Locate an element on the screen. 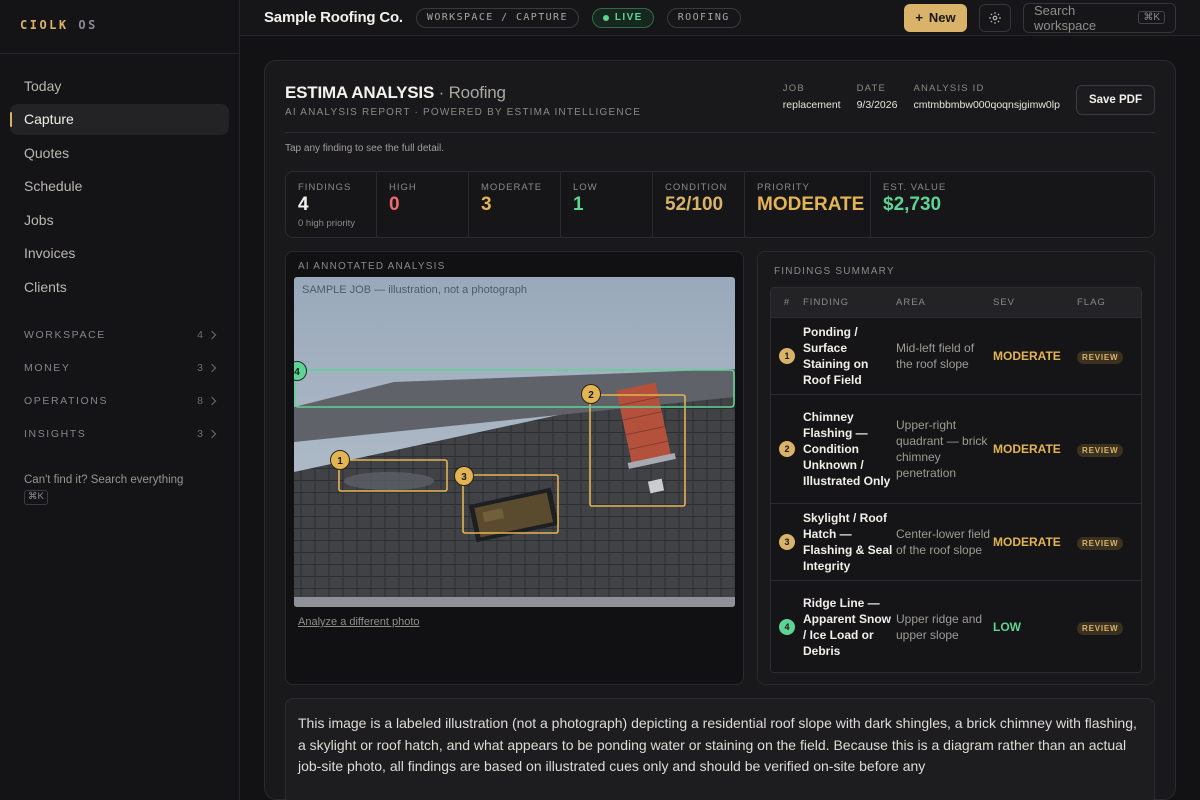 The image size is (1200, 800). sidebar-item-jobs: Jobs is located at coordinates (119, 219).